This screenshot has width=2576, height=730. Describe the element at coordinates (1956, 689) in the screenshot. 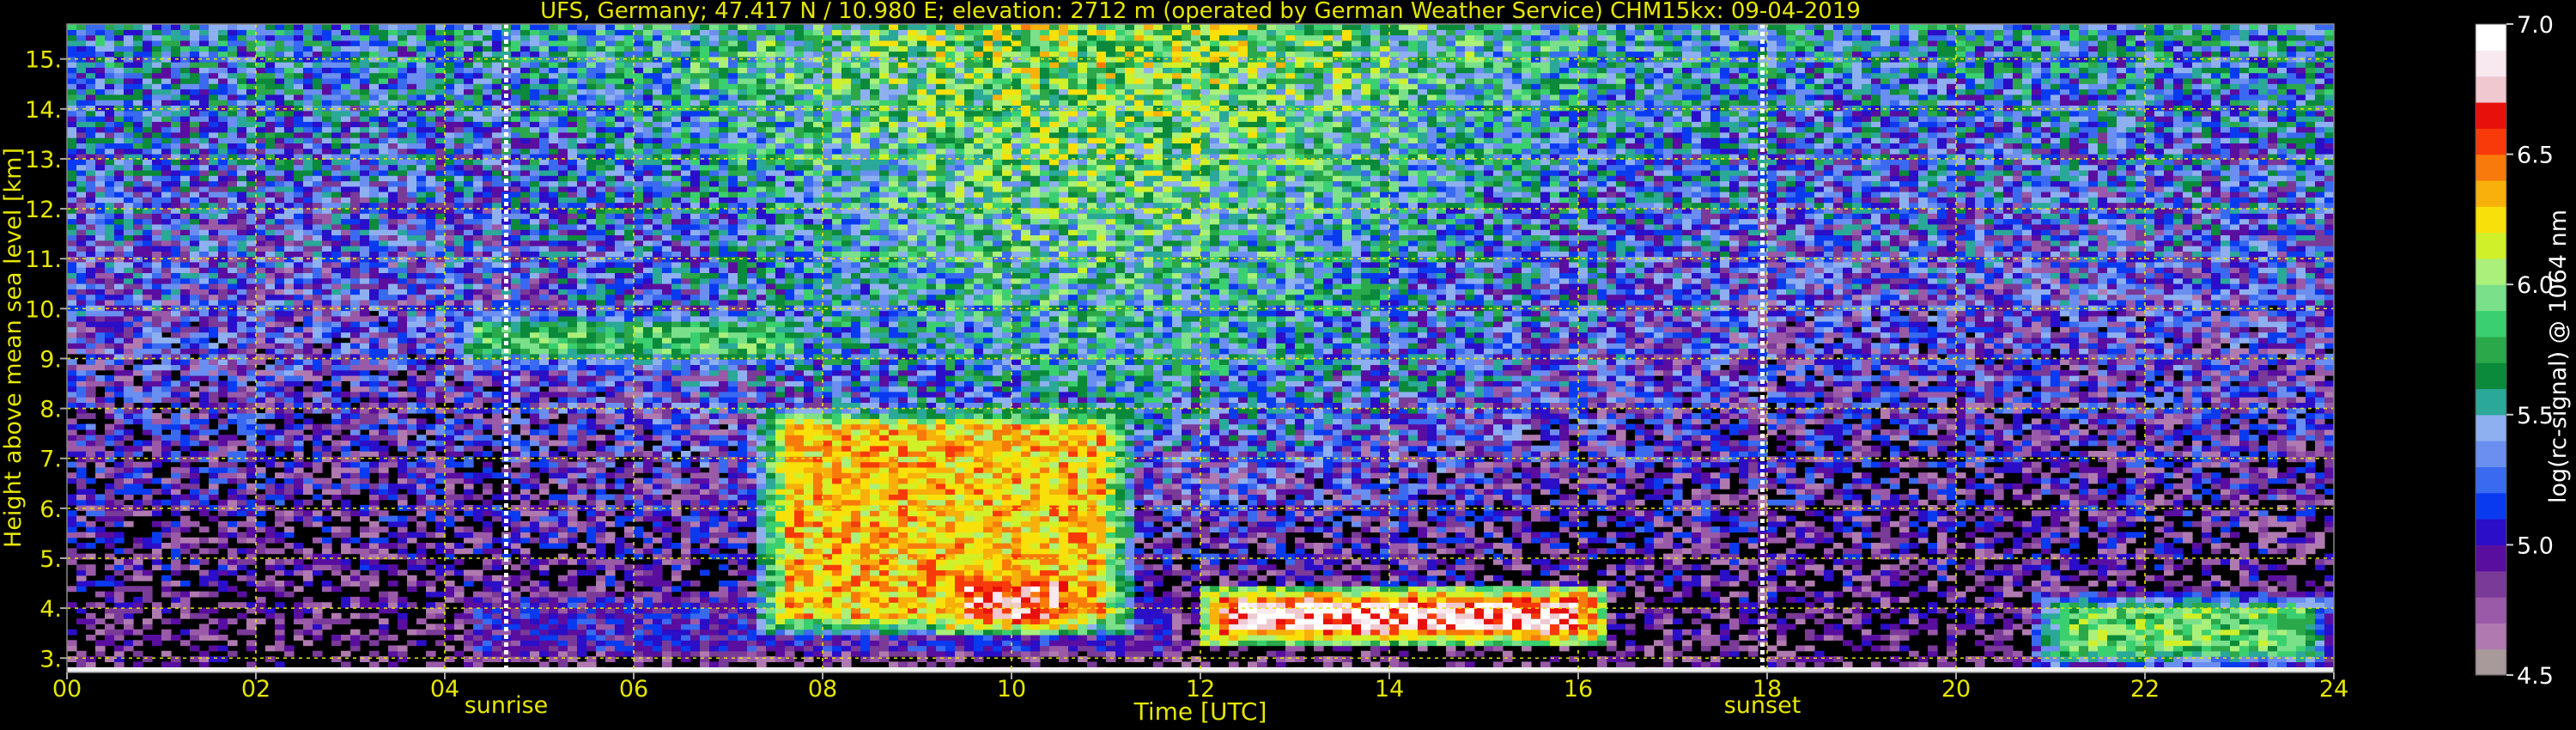

I see `x-tick-label: 20` at that location.